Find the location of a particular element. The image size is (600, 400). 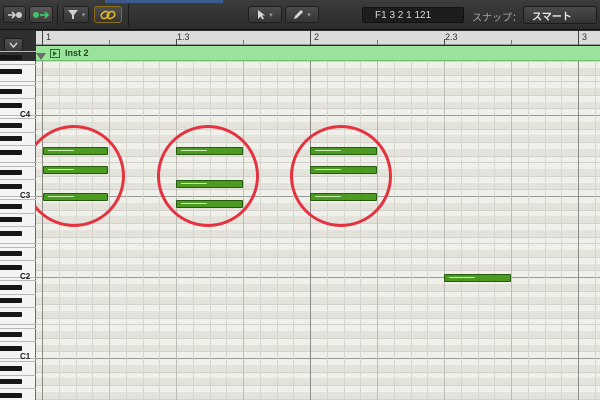

link-button is located at coordinates (108, 14).